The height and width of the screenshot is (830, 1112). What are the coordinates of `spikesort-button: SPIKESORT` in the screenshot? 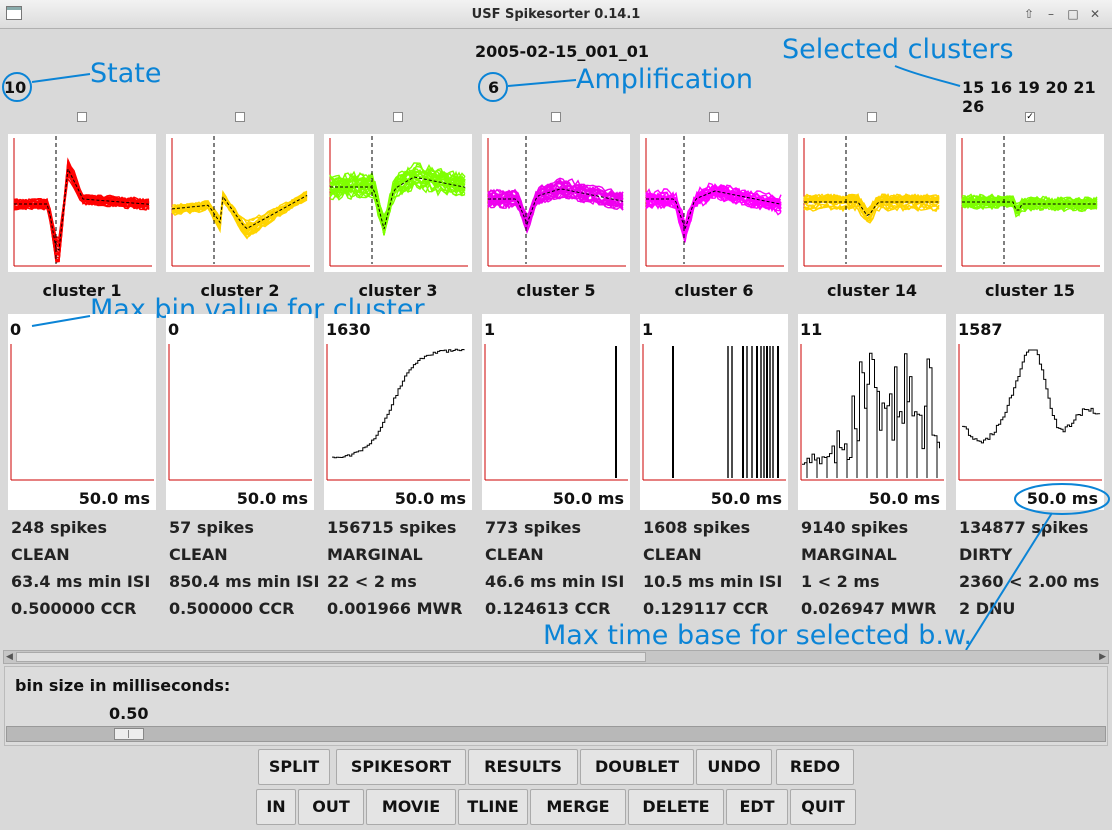 It's located at (401, 767).